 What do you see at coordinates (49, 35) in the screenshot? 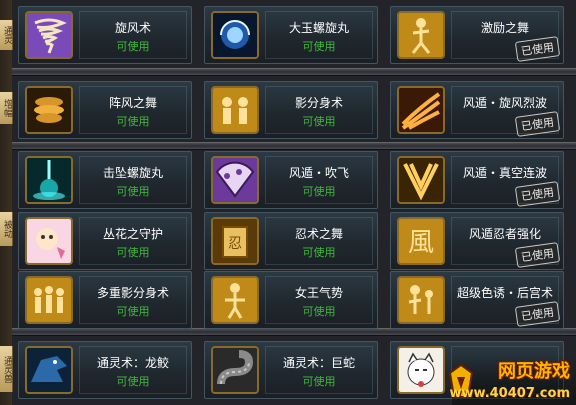
I see `tornado-icon` at bounding box center [49, 35].